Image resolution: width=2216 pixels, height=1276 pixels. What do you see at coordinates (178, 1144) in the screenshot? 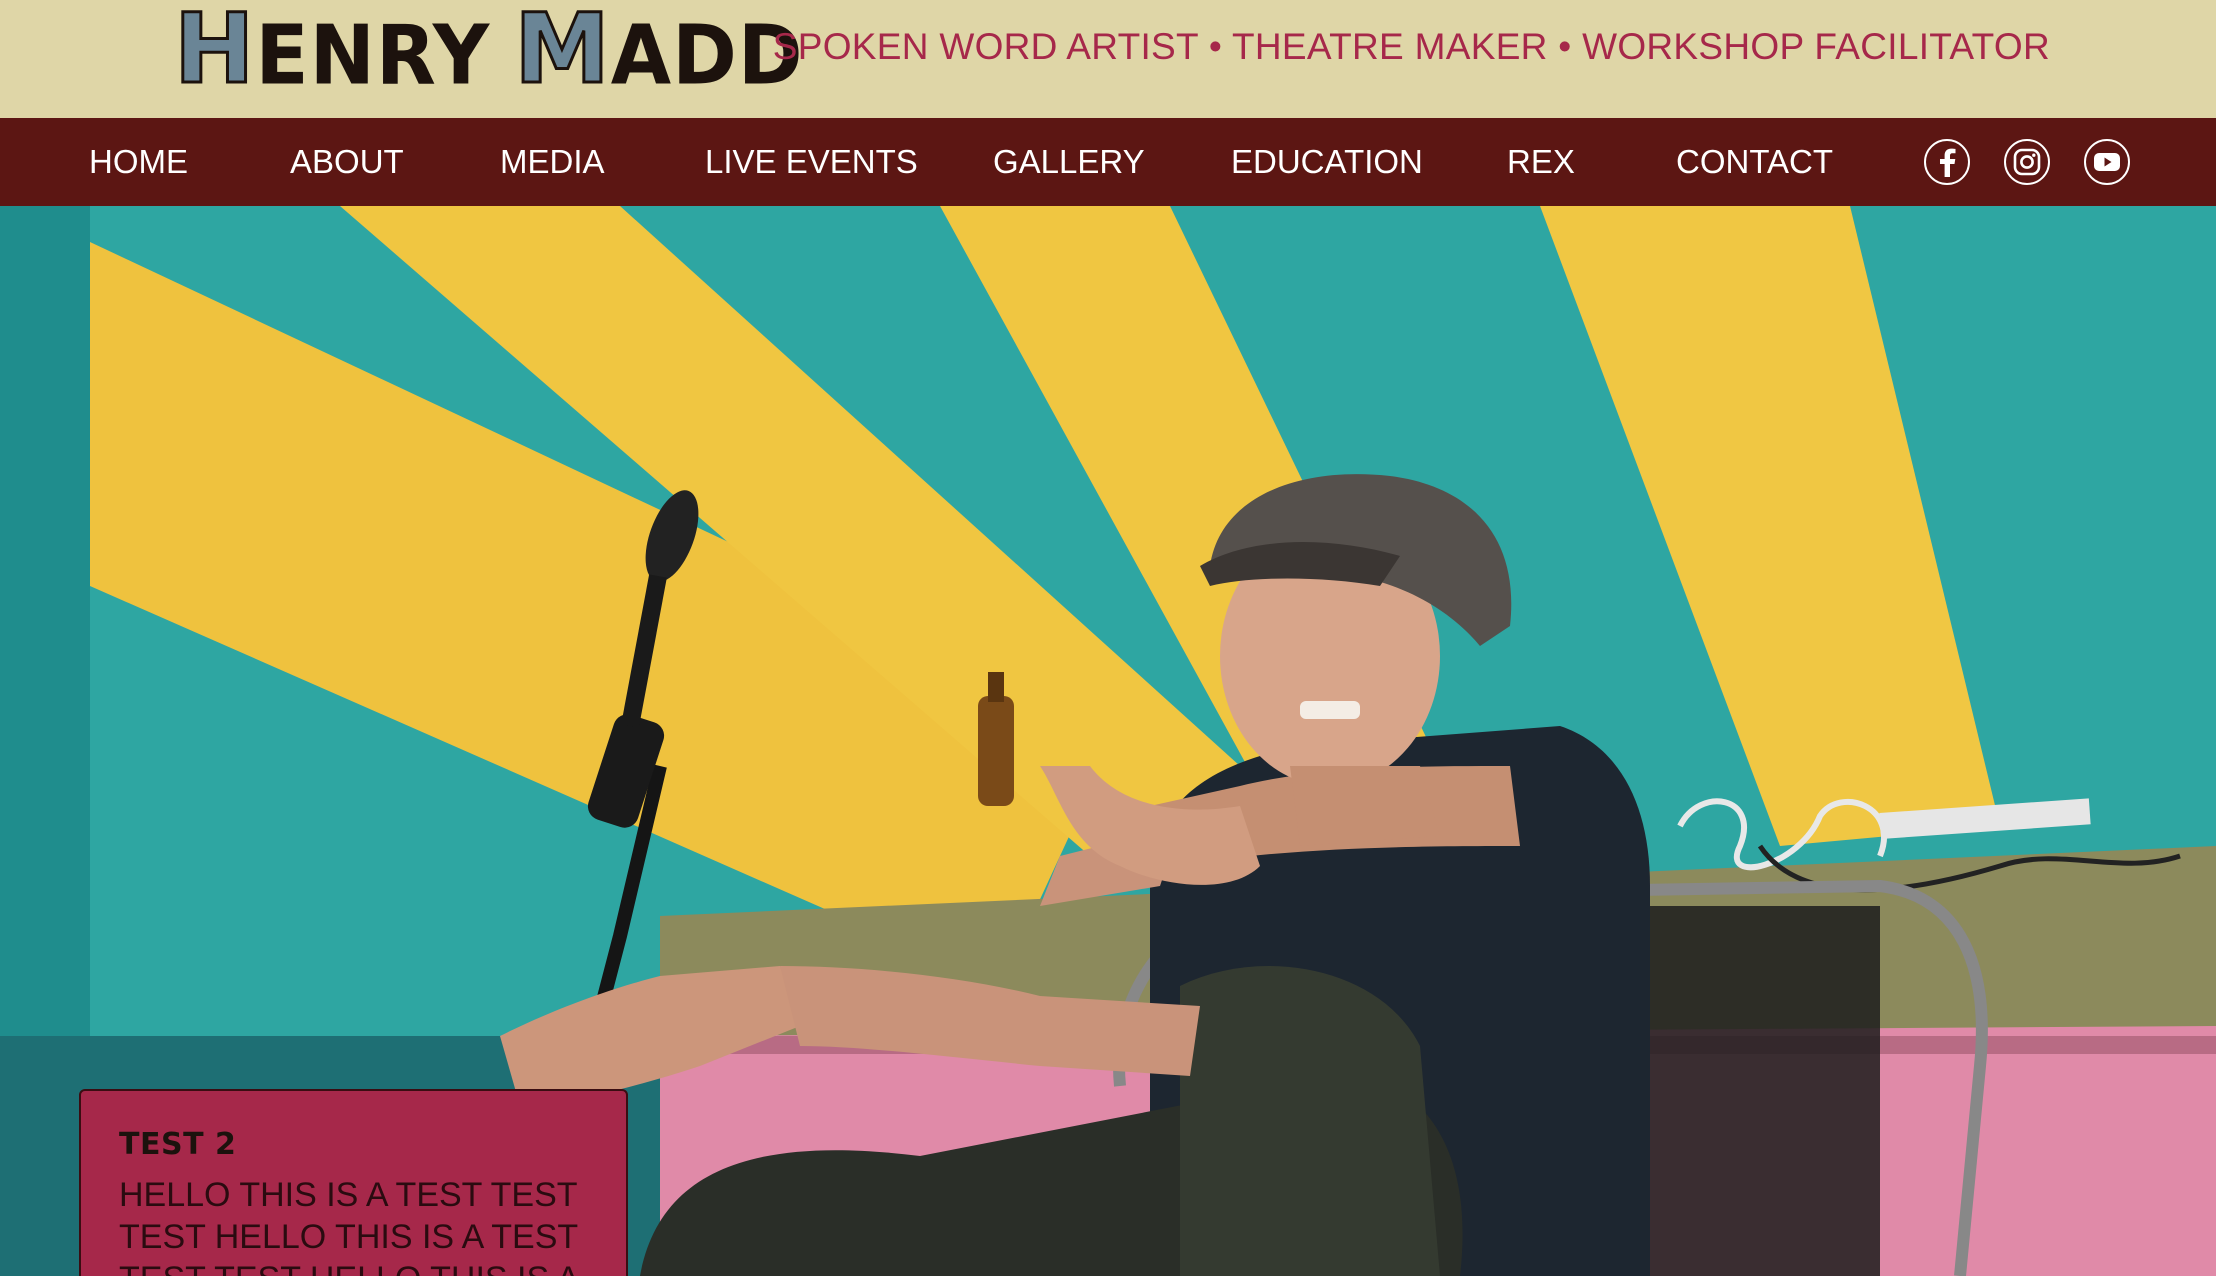
I see `card-title: TEST 2` at bounding box center [178, 1144].